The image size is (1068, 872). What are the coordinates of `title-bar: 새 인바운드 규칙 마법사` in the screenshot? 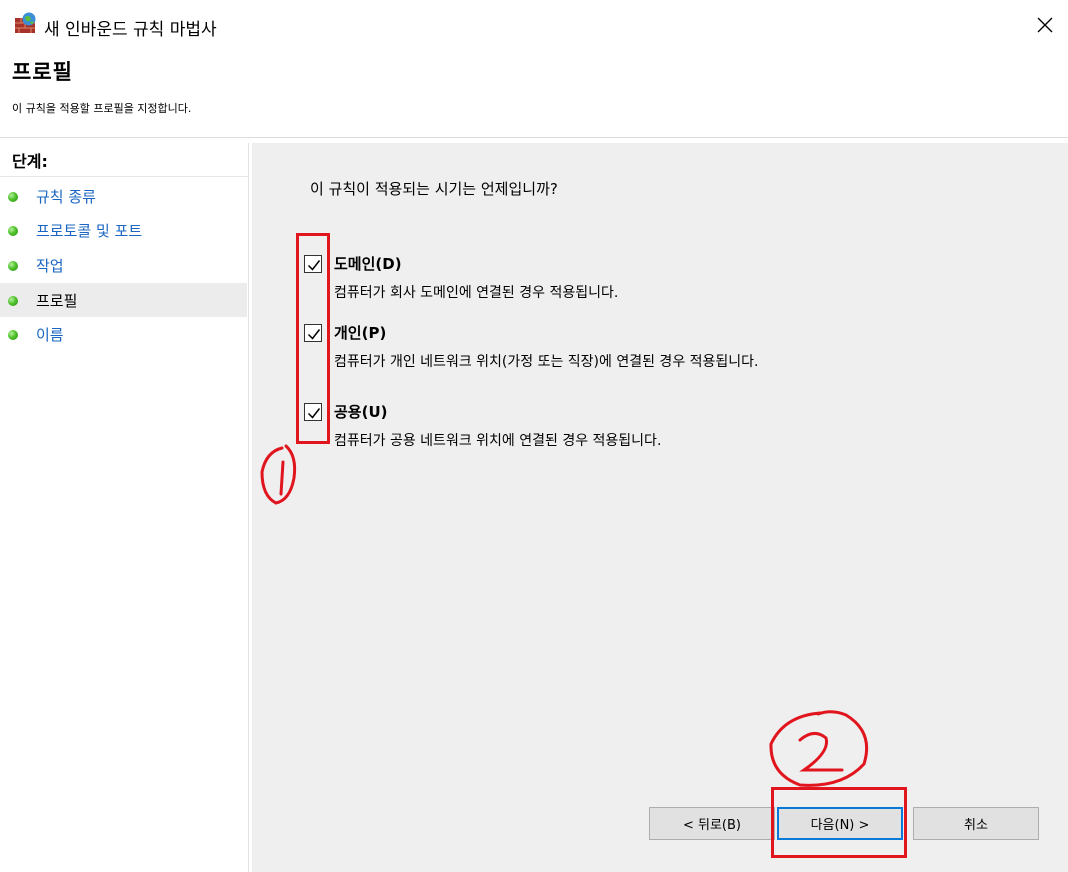 It's located at (534, 25).